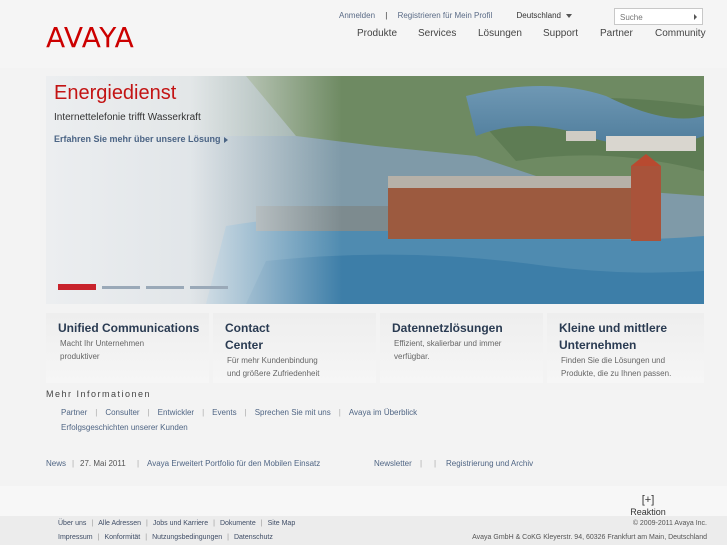  What do you see at coordinates (445, 15) in the screenshot?
I see `register-profile-link: Registrieren für Mein Profil` at bounding box center [445, 15].